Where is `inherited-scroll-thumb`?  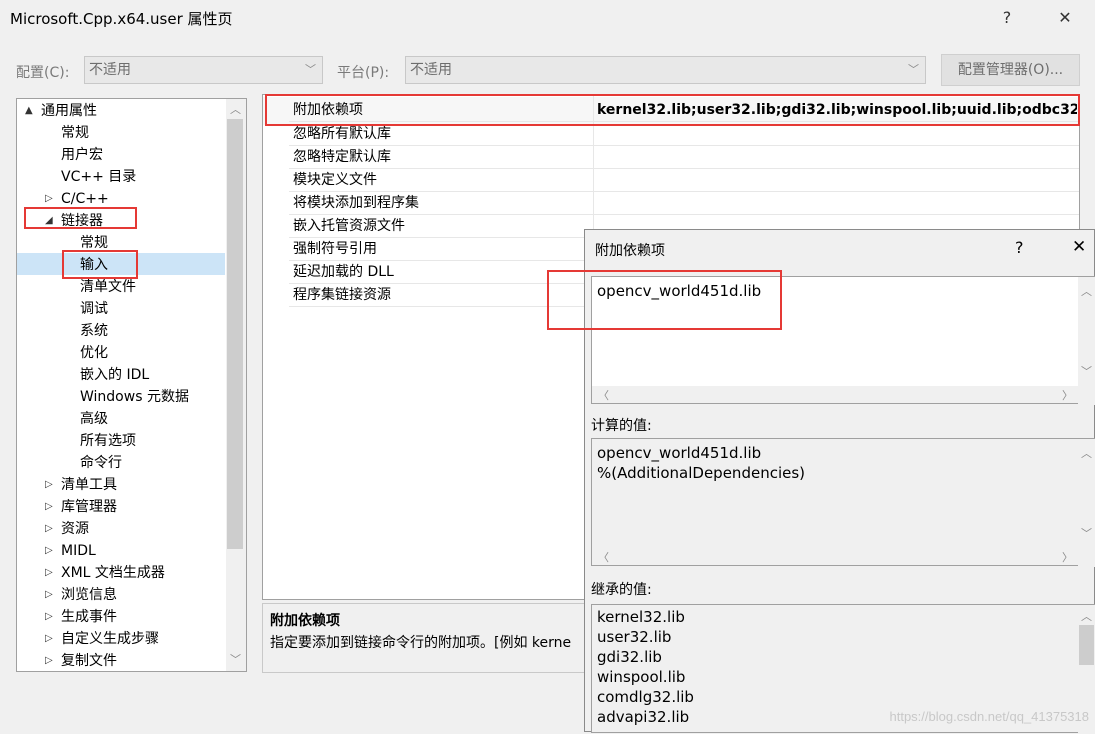
inherited-scroll-thumb is located at coordinates (1086, 645).